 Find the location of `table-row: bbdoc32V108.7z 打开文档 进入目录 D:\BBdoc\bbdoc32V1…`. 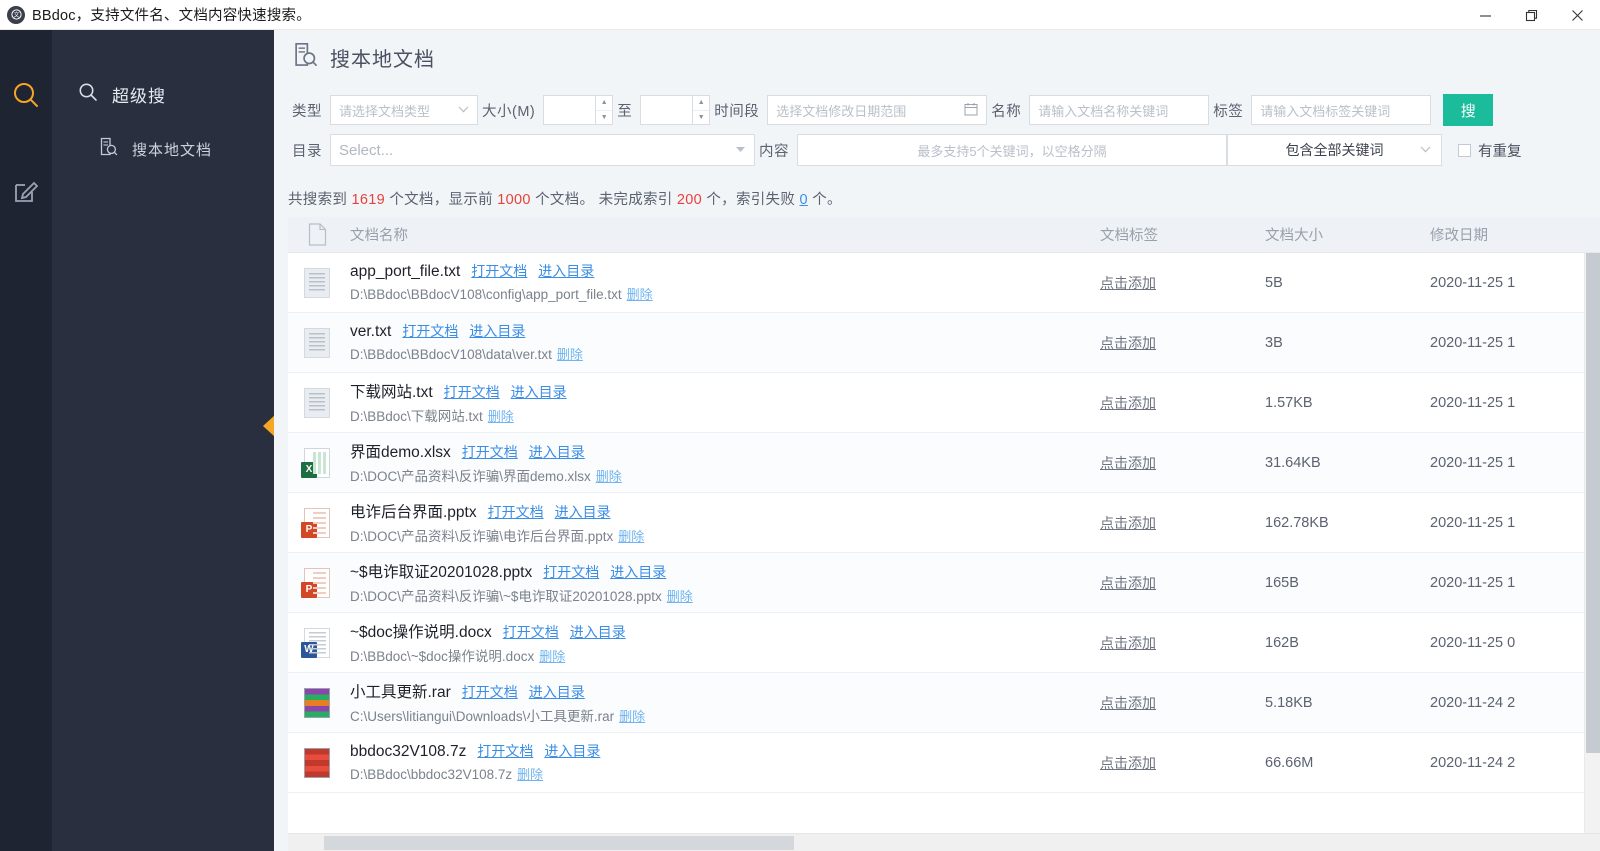

table-row: bbdoc32V108.7z 打开文档 进入目录 D:\BBdoc\bbdoc32V1… is located at coordinates (944, 763).